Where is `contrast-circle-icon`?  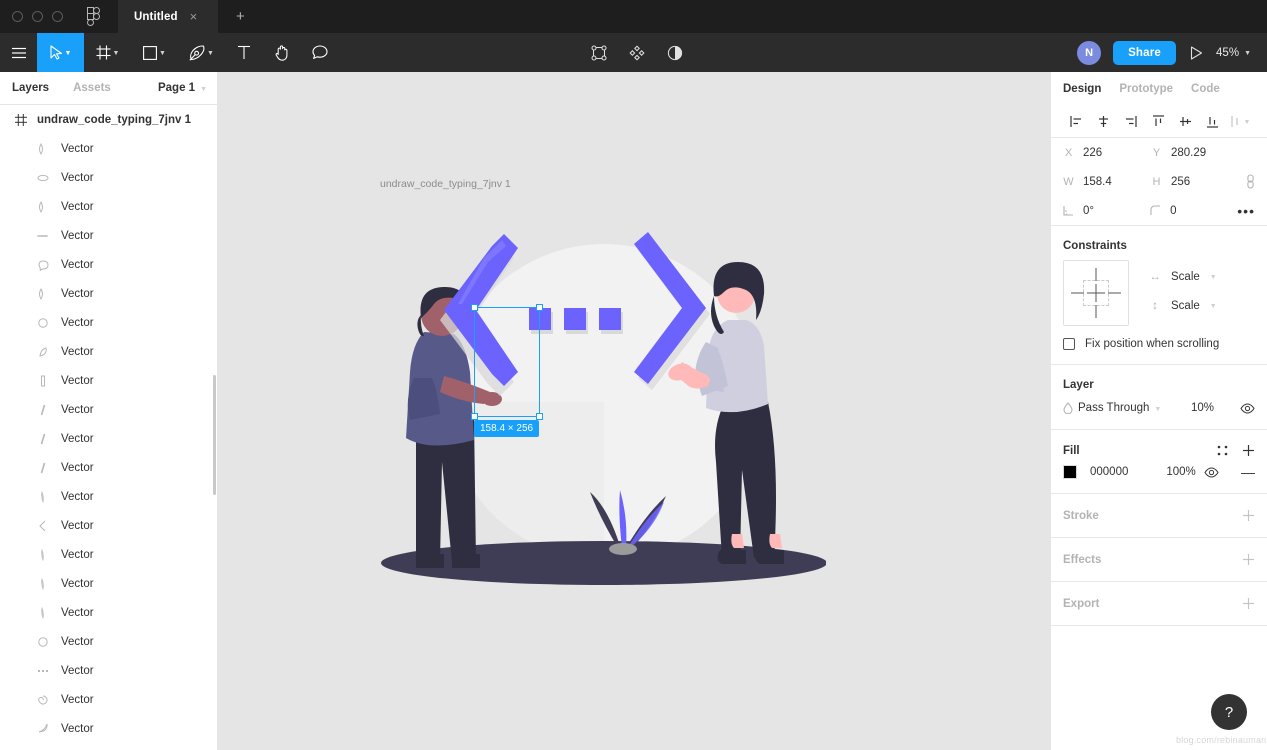 contrast-circle-icon is located at coordinates (675, 52).